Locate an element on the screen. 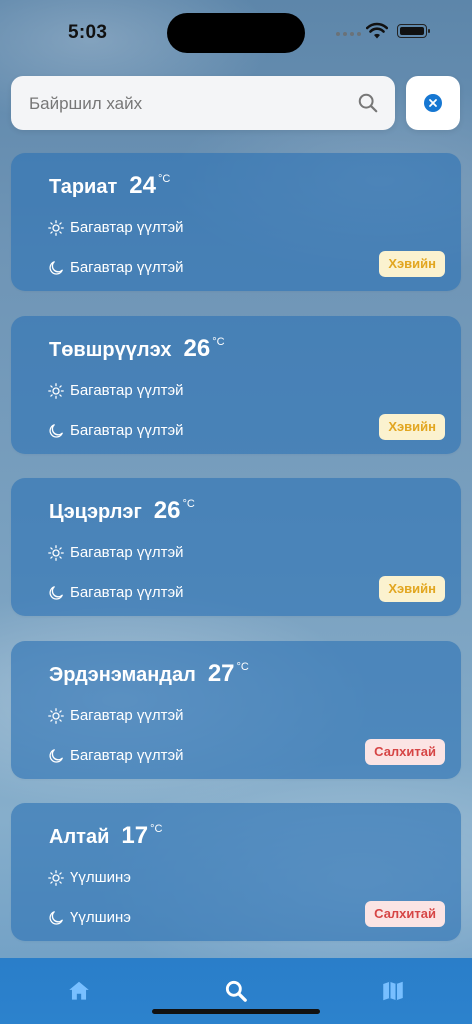  city-name: Цэцэрлэг is located at coordinates (95, 512).